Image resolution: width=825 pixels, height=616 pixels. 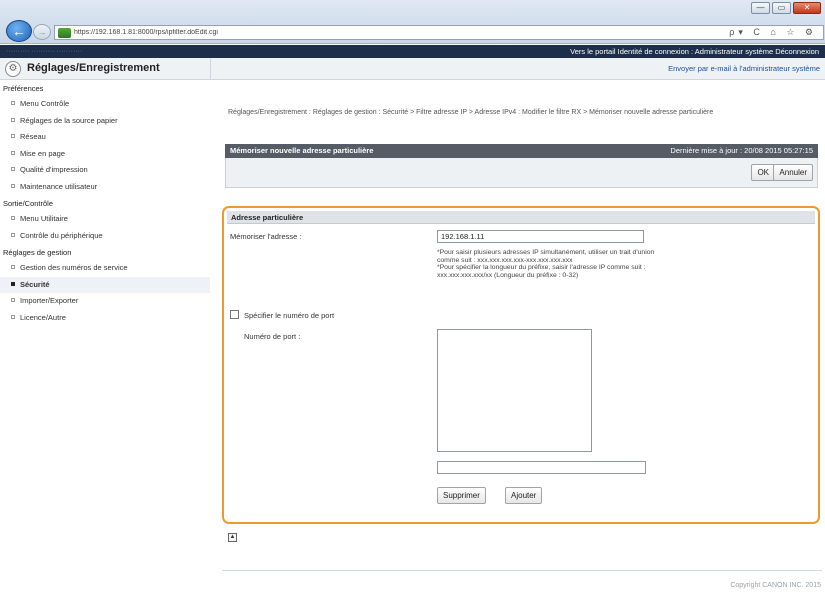 I want to click on footer-divider, so click(x=522, y=570).